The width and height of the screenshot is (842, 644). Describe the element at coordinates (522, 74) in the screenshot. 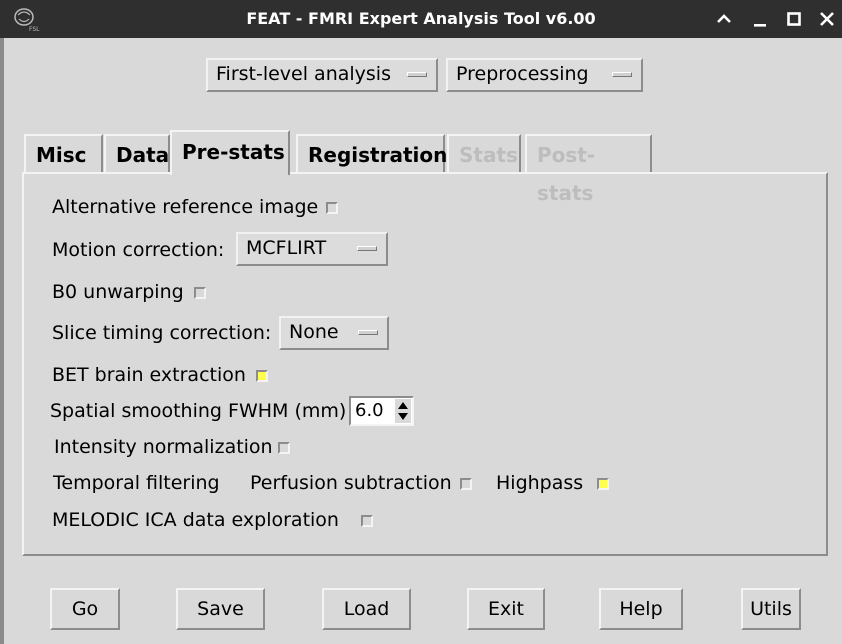

I see `analysis-stage-value: Preprocessing` at that location.